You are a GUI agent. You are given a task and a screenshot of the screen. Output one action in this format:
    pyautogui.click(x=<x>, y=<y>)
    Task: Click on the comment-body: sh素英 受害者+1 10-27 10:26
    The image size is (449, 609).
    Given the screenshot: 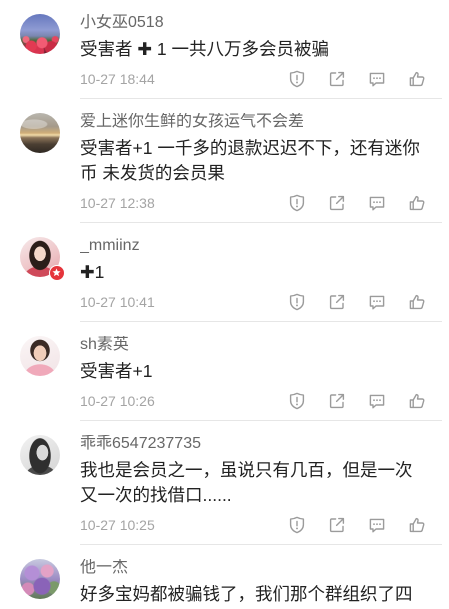 What is the action you would take?
    pyautogui.click(x=261, y=371)
    